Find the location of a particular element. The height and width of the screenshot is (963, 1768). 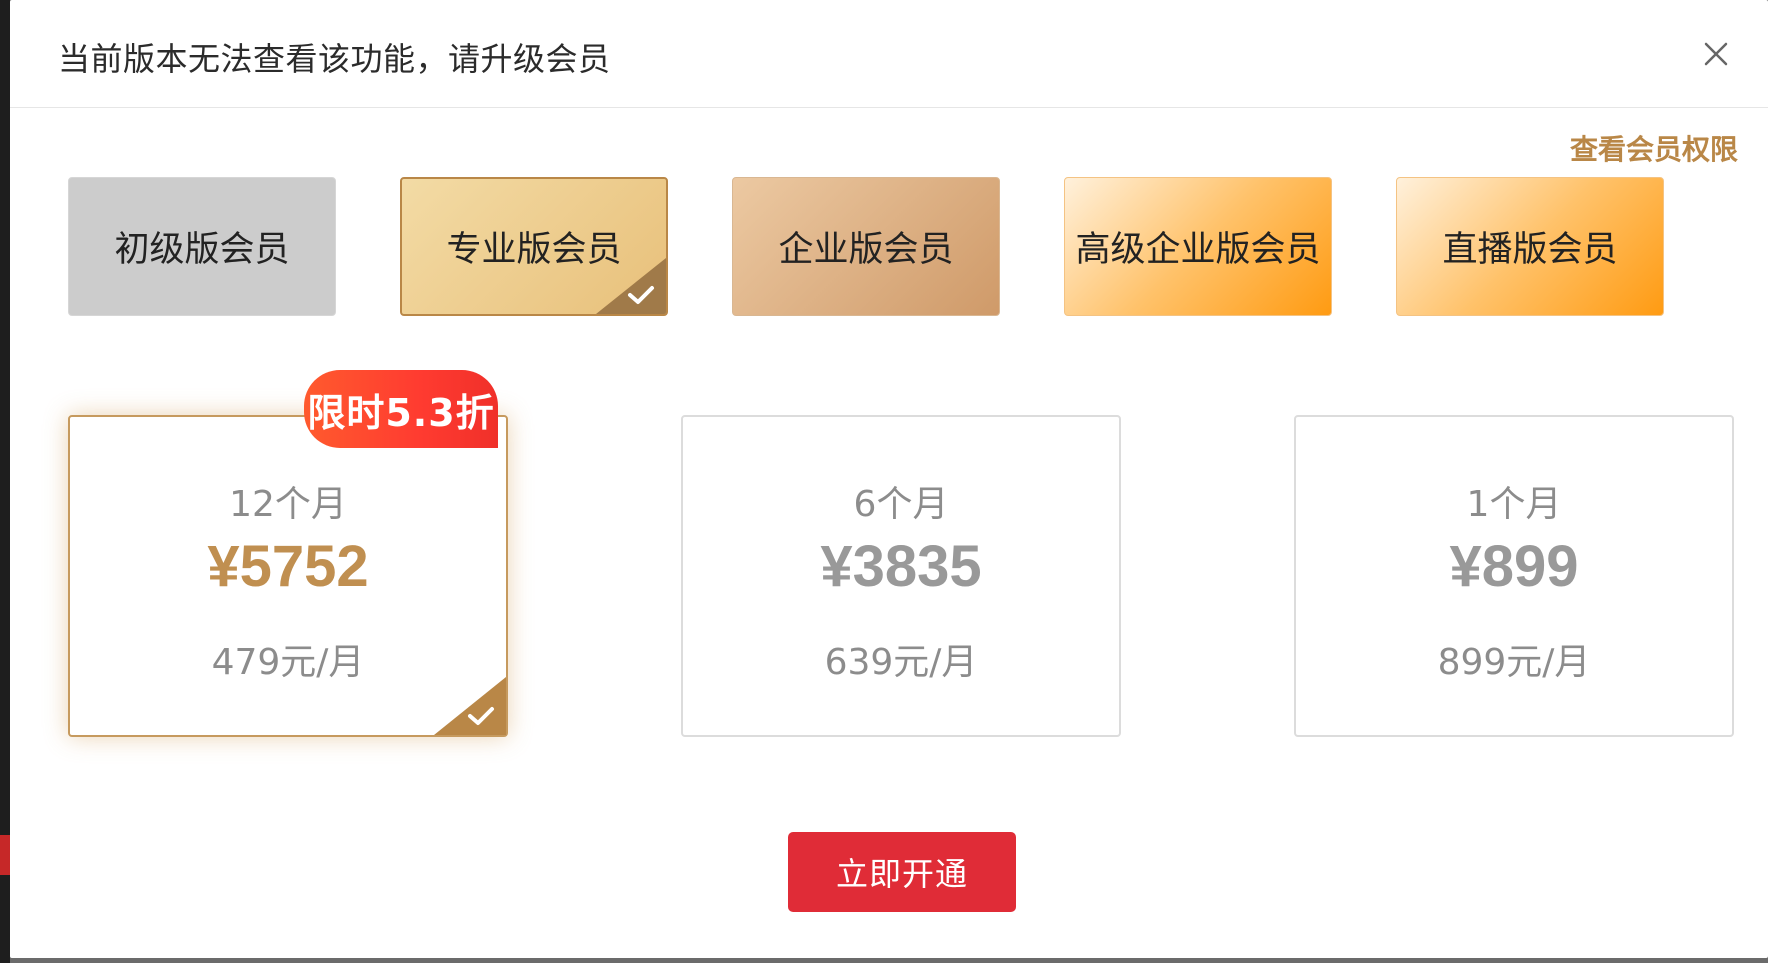

backdrop-accent is located at coordinates (5, 855).